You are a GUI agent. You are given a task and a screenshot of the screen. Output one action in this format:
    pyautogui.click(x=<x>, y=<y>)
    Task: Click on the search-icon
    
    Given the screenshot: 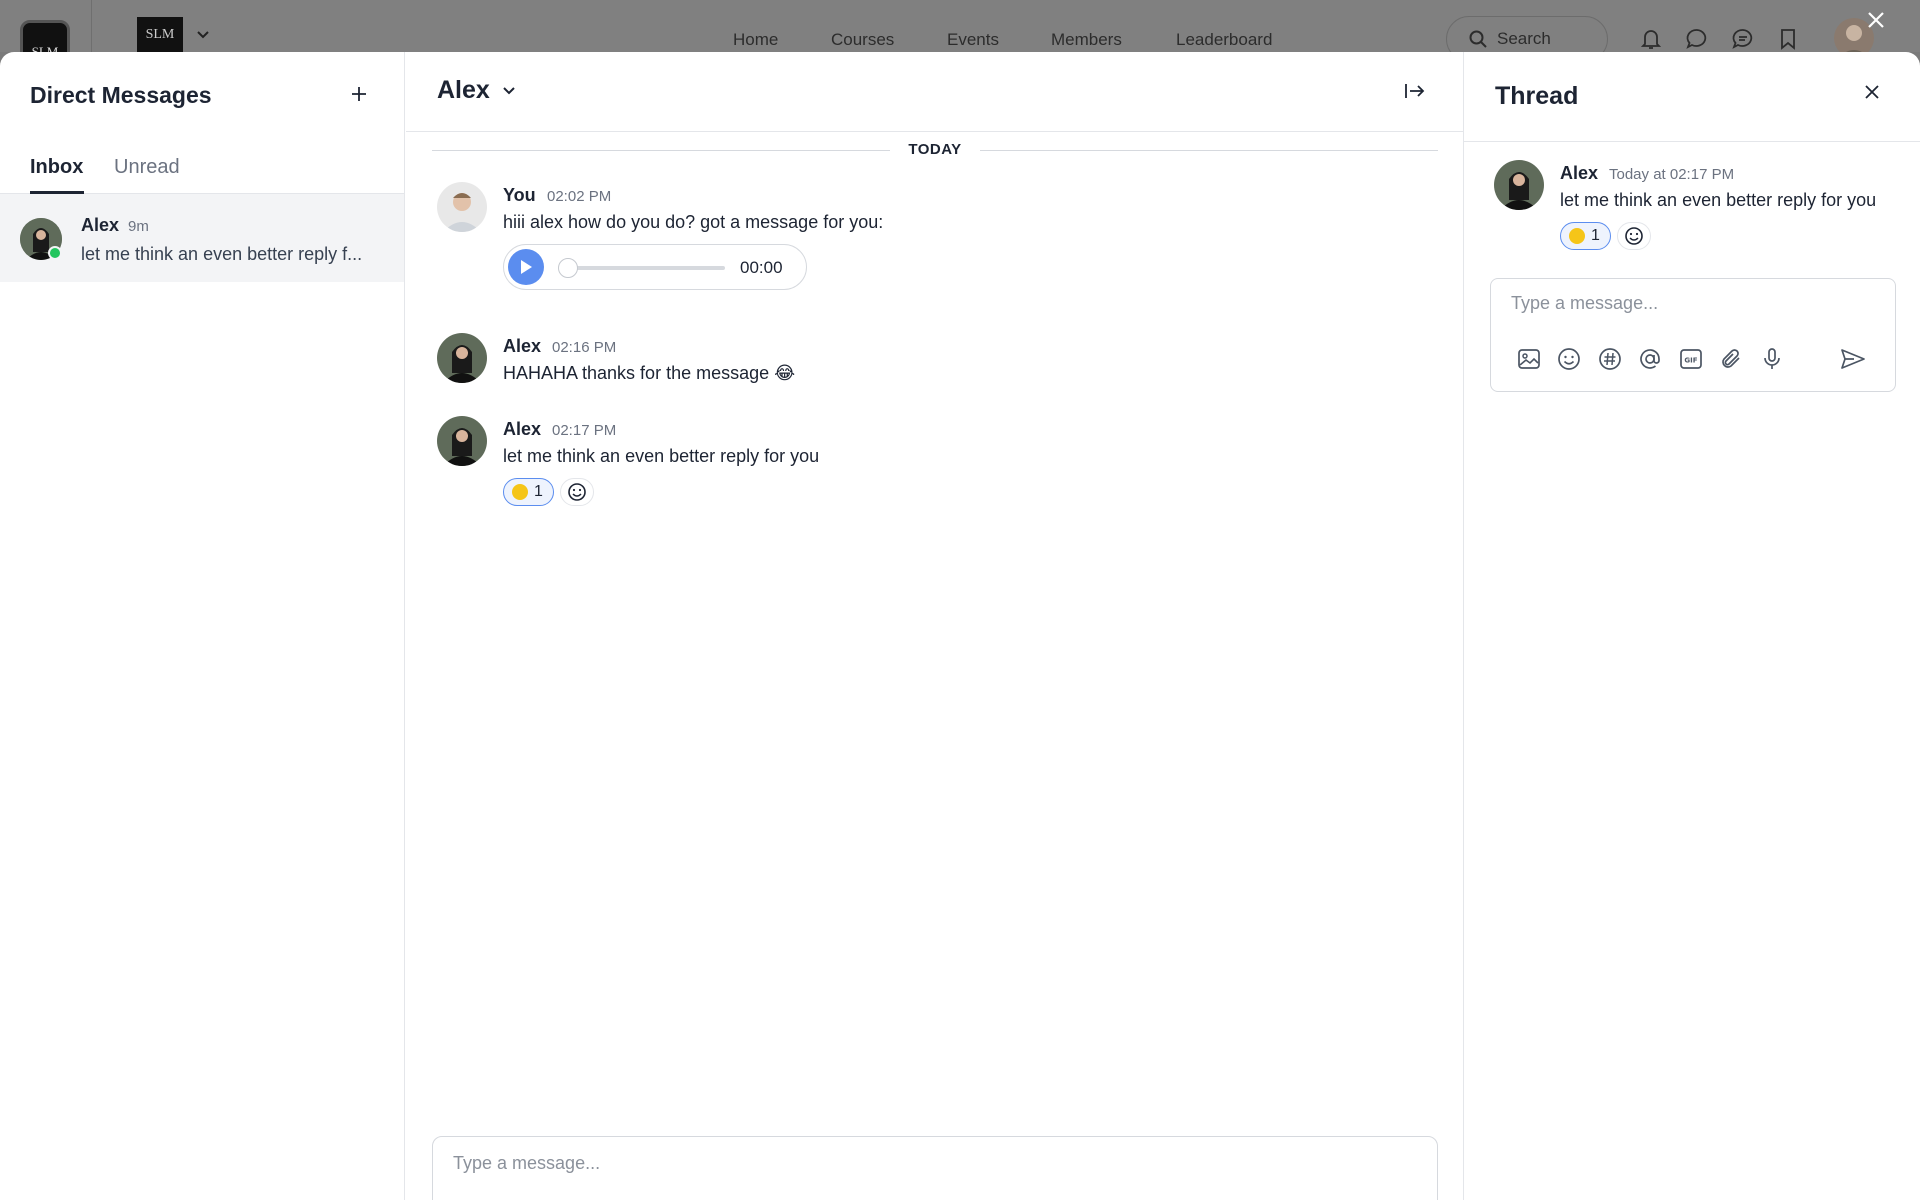 What is the action you would take?
    pyautogui.click(x=1478, y=39)
    